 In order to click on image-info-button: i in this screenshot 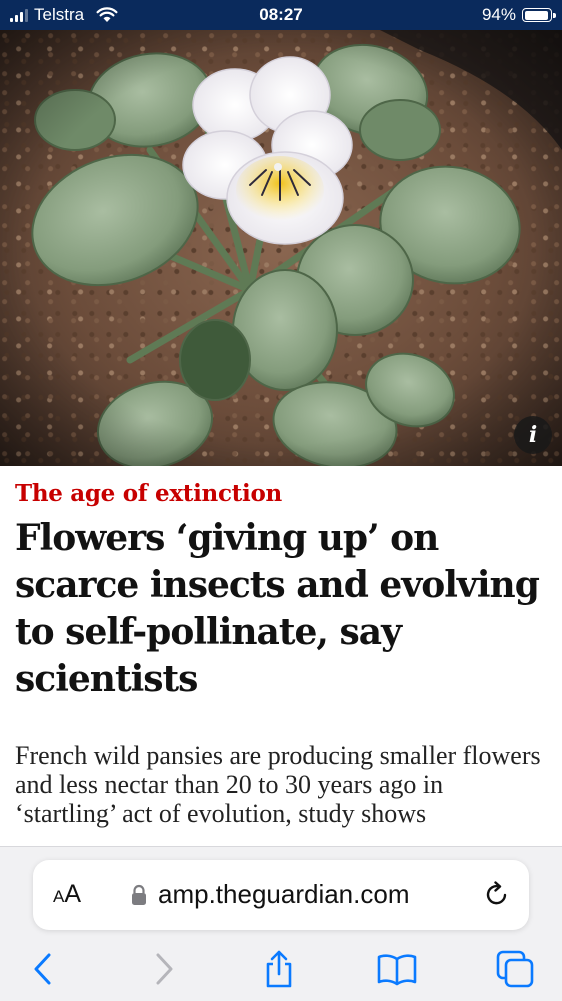, I will do `click(533, 435)`.